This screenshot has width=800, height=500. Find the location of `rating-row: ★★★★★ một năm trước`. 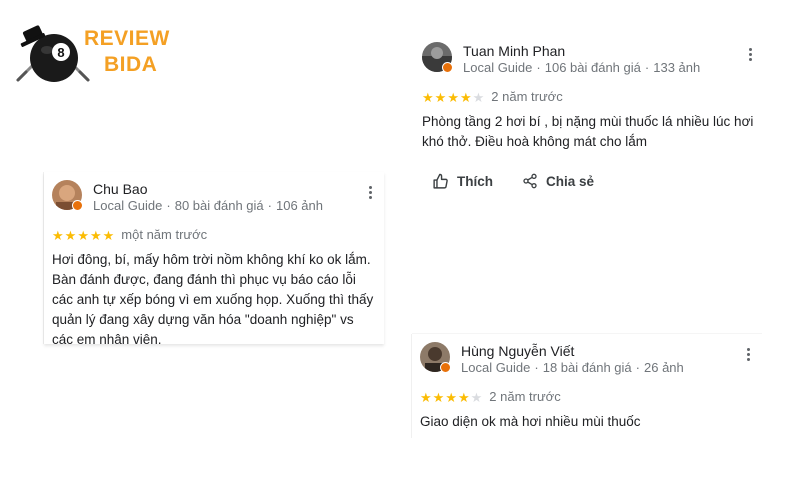

rating-row: ★★★★★ một năm trước is located at coordinates (129, 235).